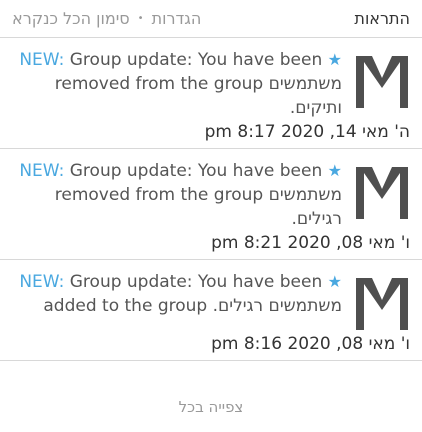  What do you see at coordinates (128, 306) in the screenshot?
I see `notification-text-part: added to the group` at bounding box center [128, 306].